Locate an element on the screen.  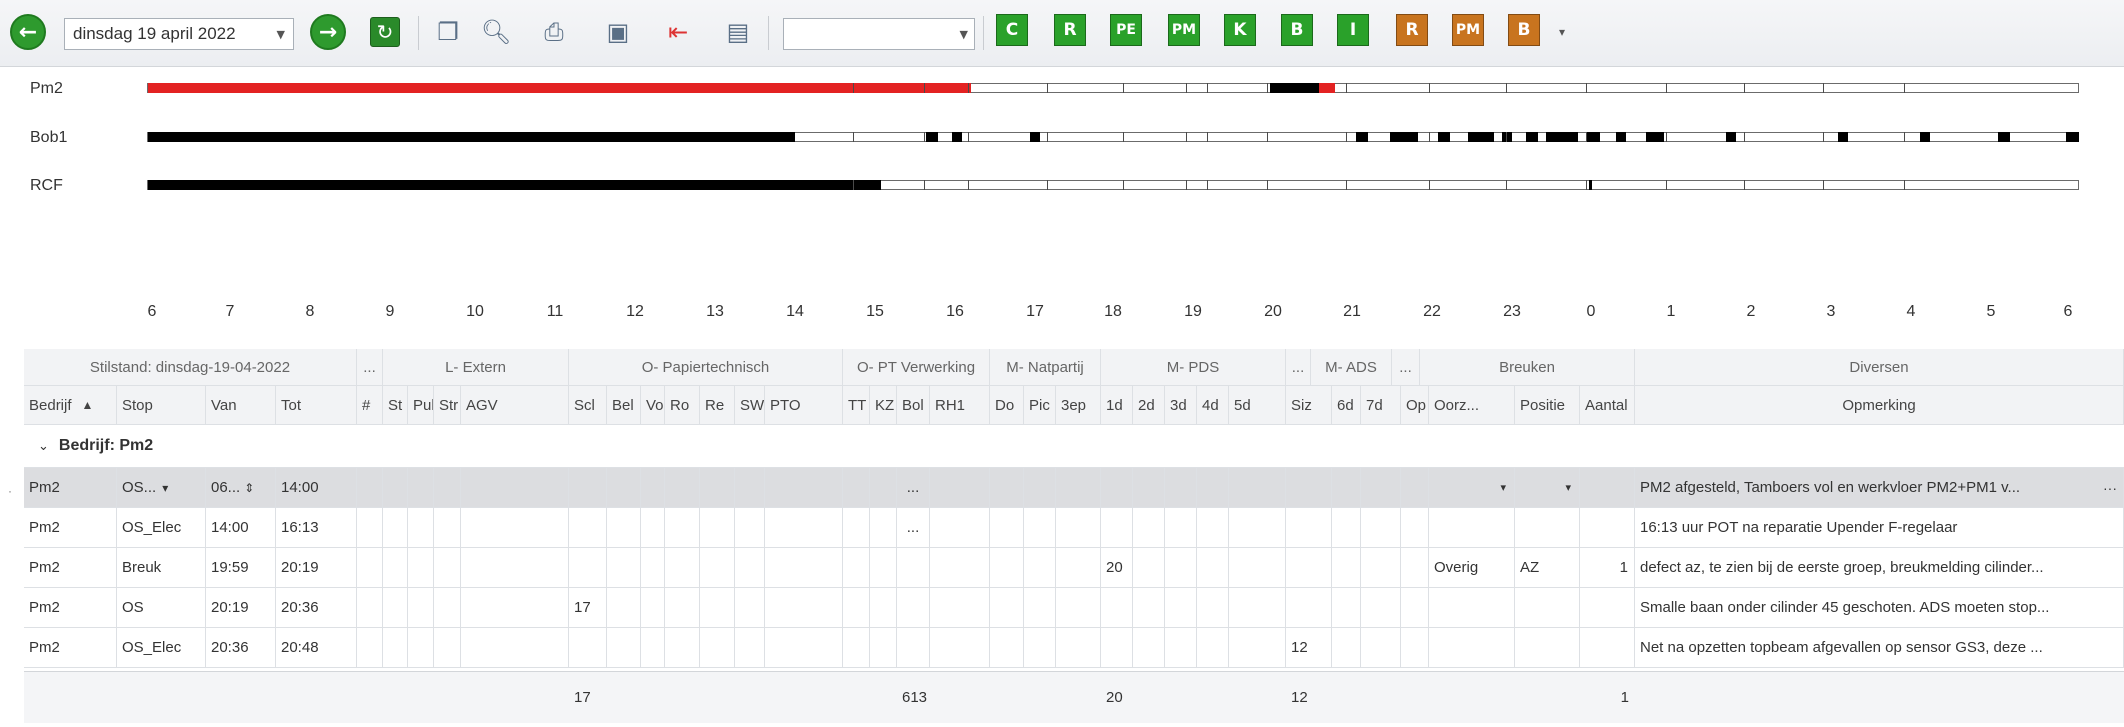
col-str-cell is located at coordinates (447, 528).